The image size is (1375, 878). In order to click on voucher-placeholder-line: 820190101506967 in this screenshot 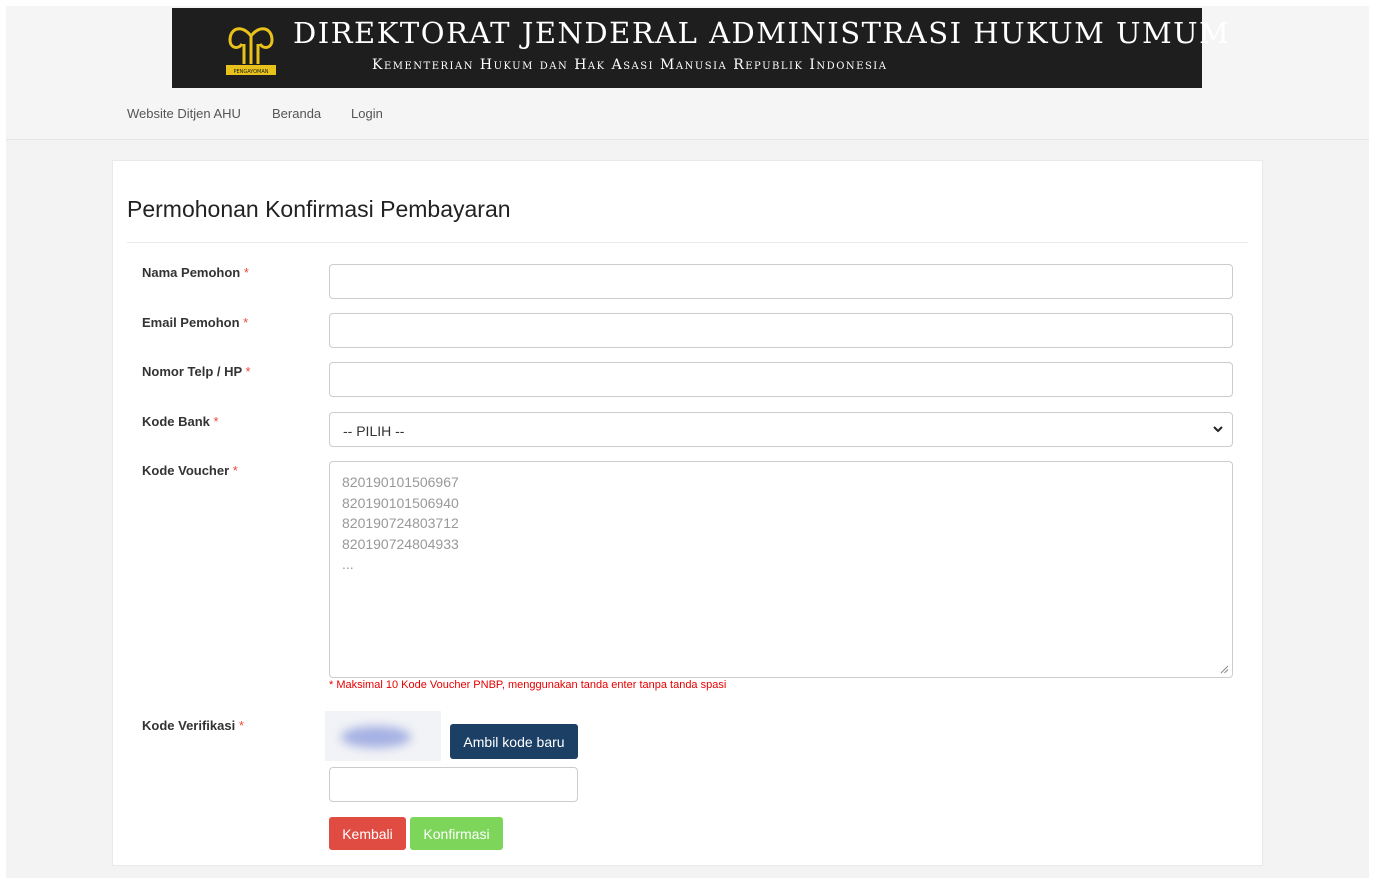, I will do `click(400, 482)`.